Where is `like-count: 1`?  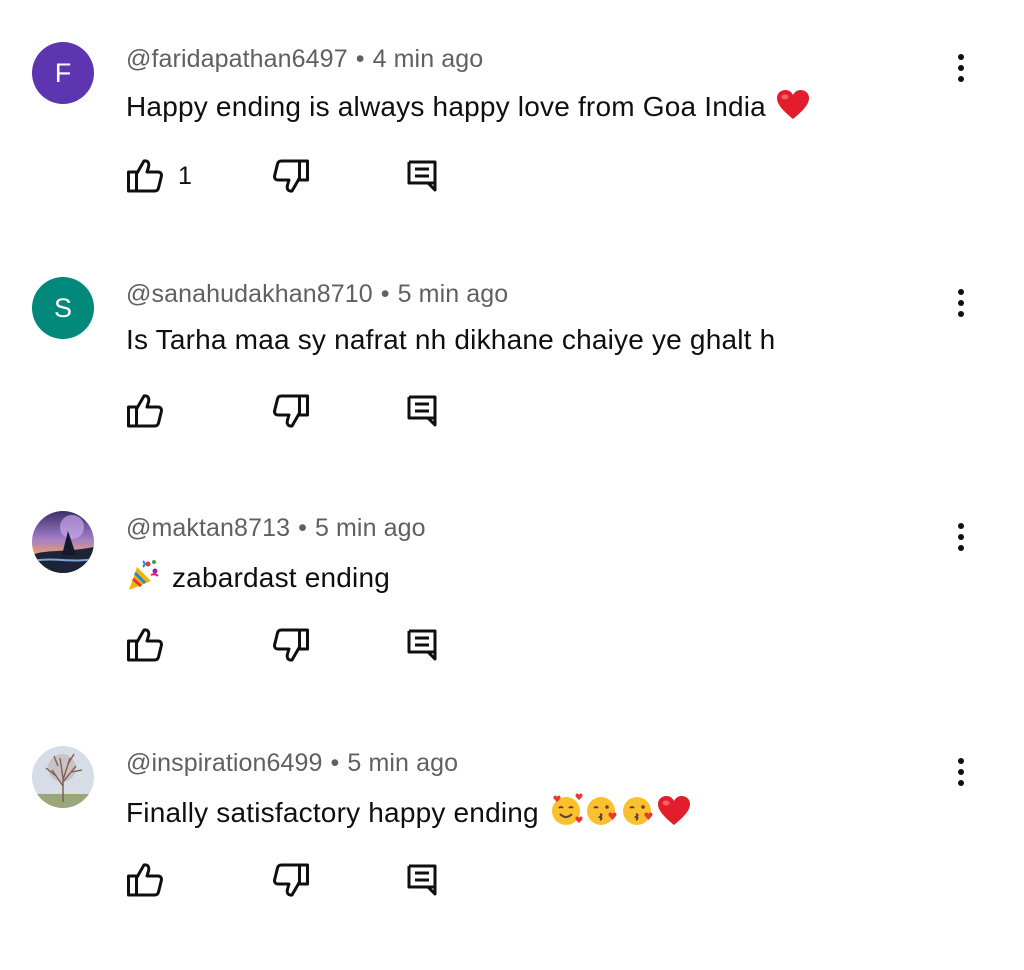
like-count: 1 is located at coordinates (185, 175).